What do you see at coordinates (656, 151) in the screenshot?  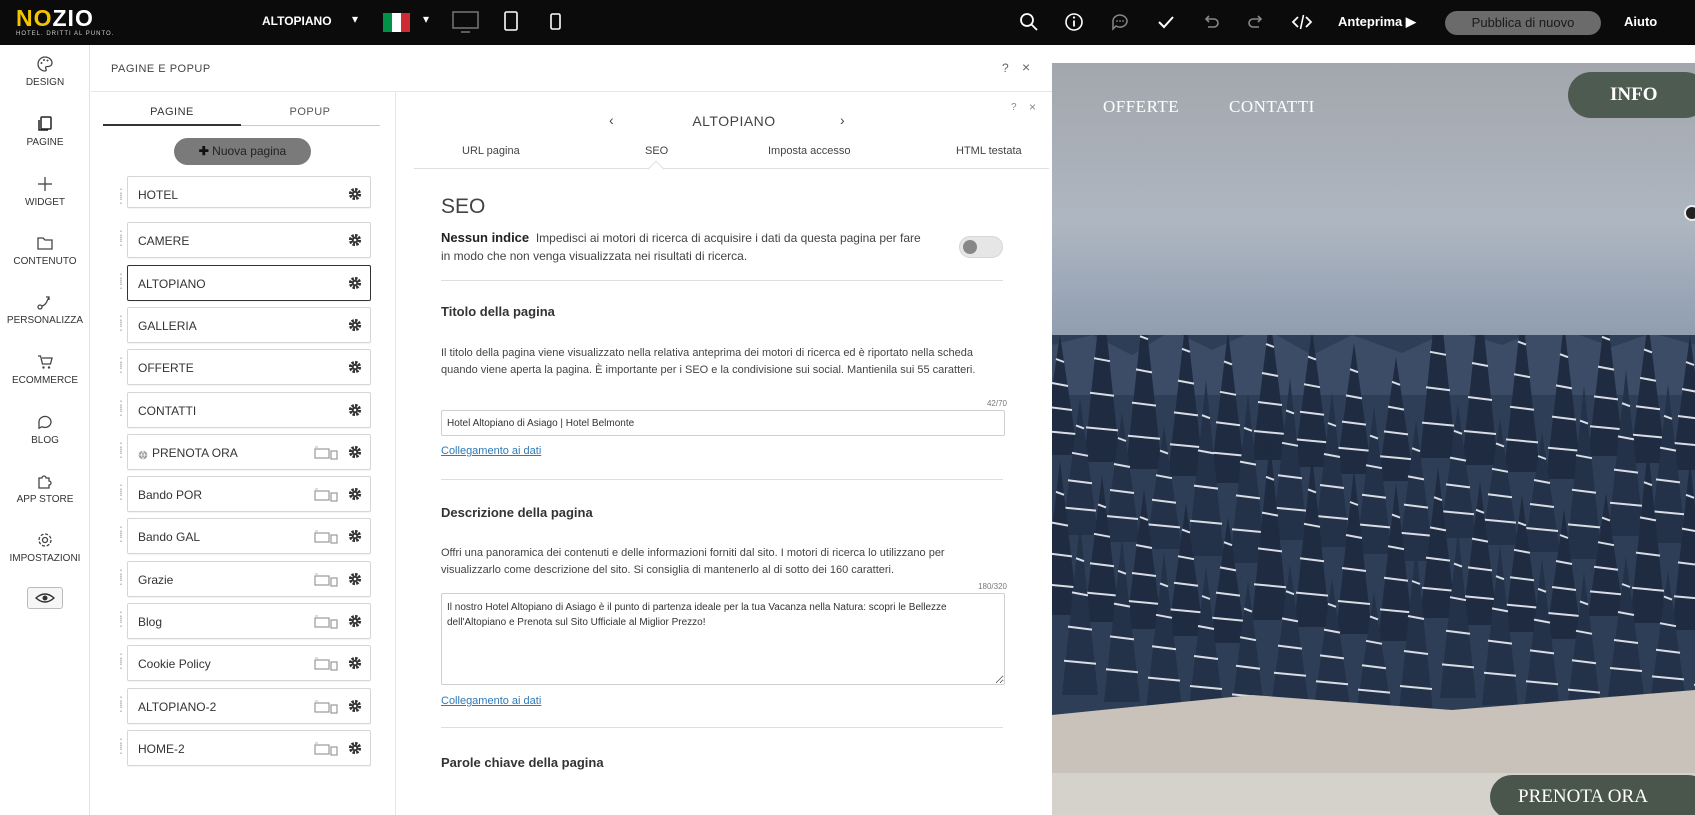 I see `tab-seo: SEO` at bounding box center [656, 151].